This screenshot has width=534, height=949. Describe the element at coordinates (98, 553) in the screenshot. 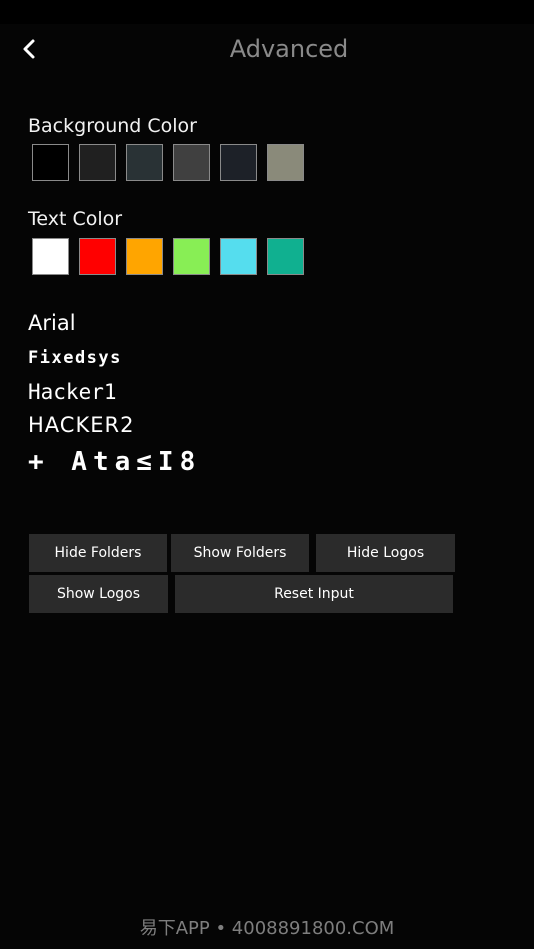

I see `hide-folders-button: Hide Folders` at that location.